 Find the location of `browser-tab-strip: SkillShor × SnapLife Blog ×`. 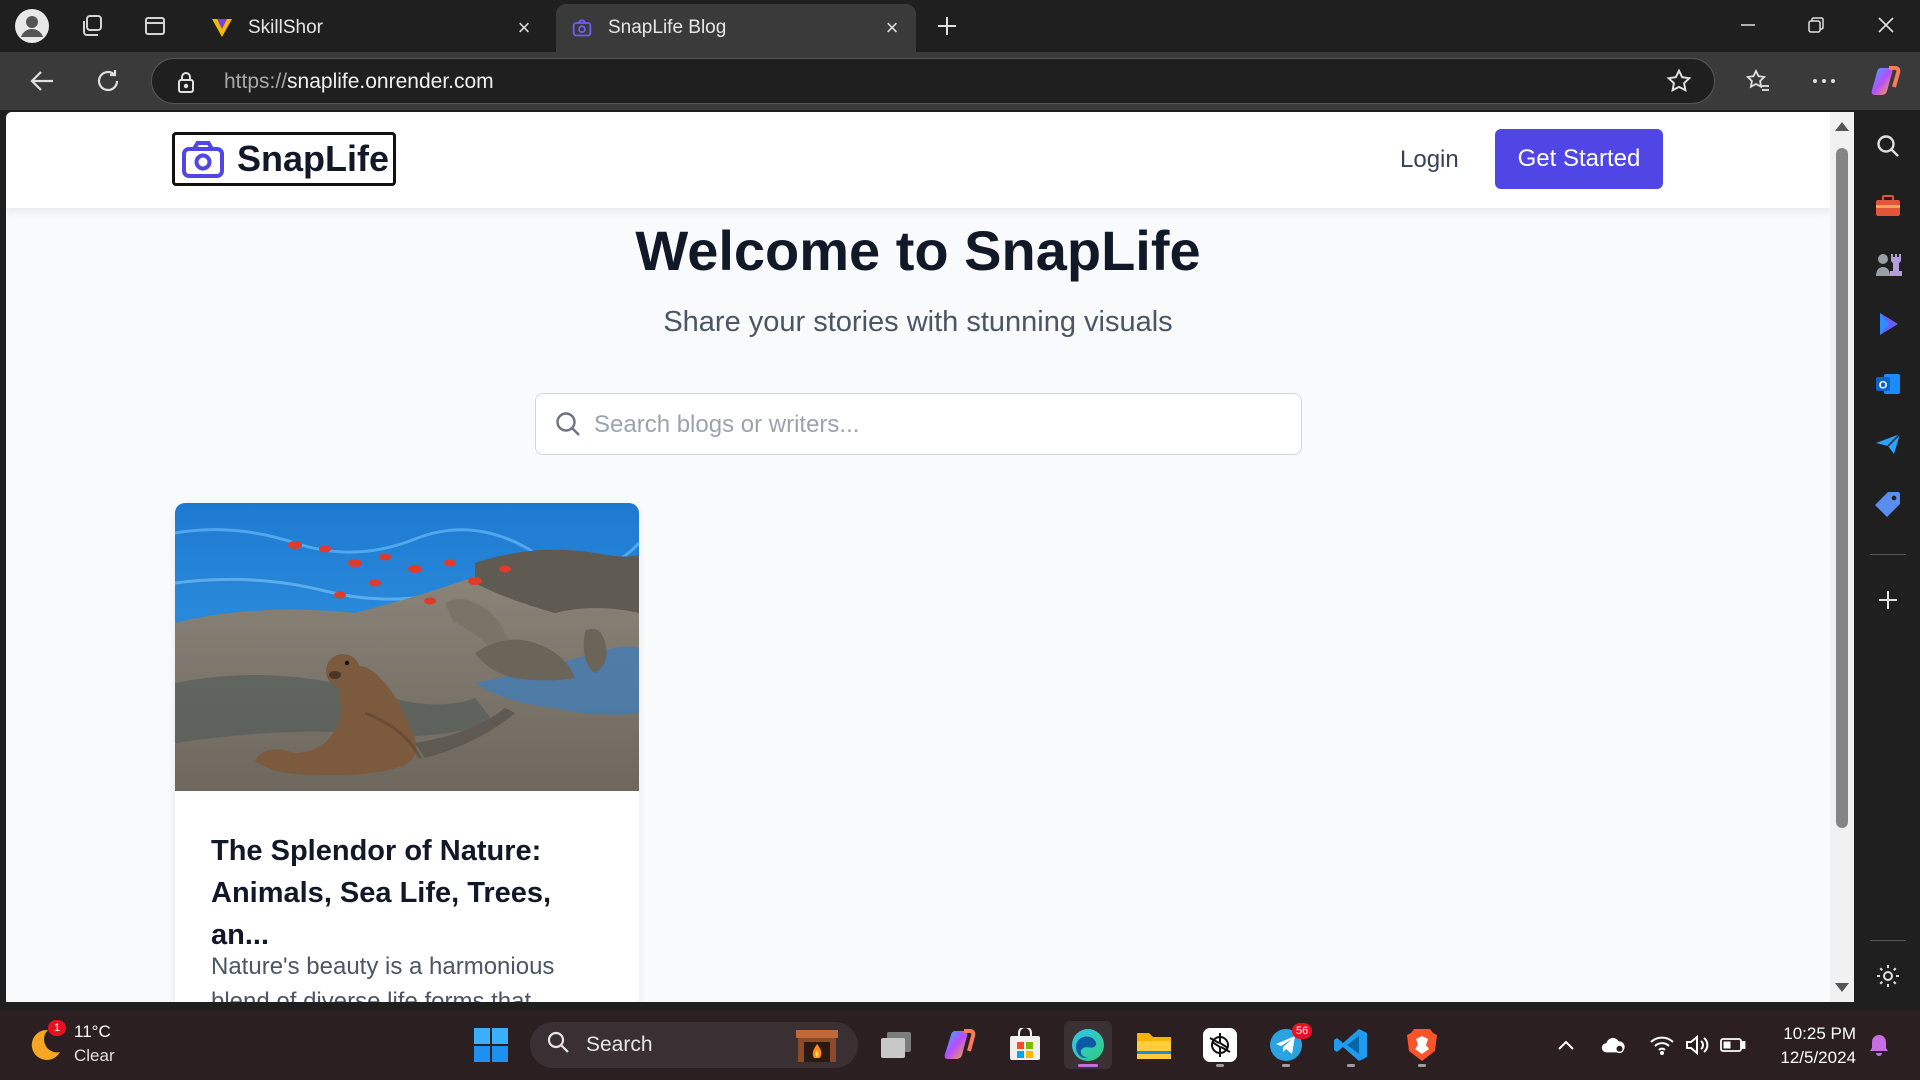

browser-tab-strip: SkillShor × SnapLife Blog × is located at coordinates (960, 26).